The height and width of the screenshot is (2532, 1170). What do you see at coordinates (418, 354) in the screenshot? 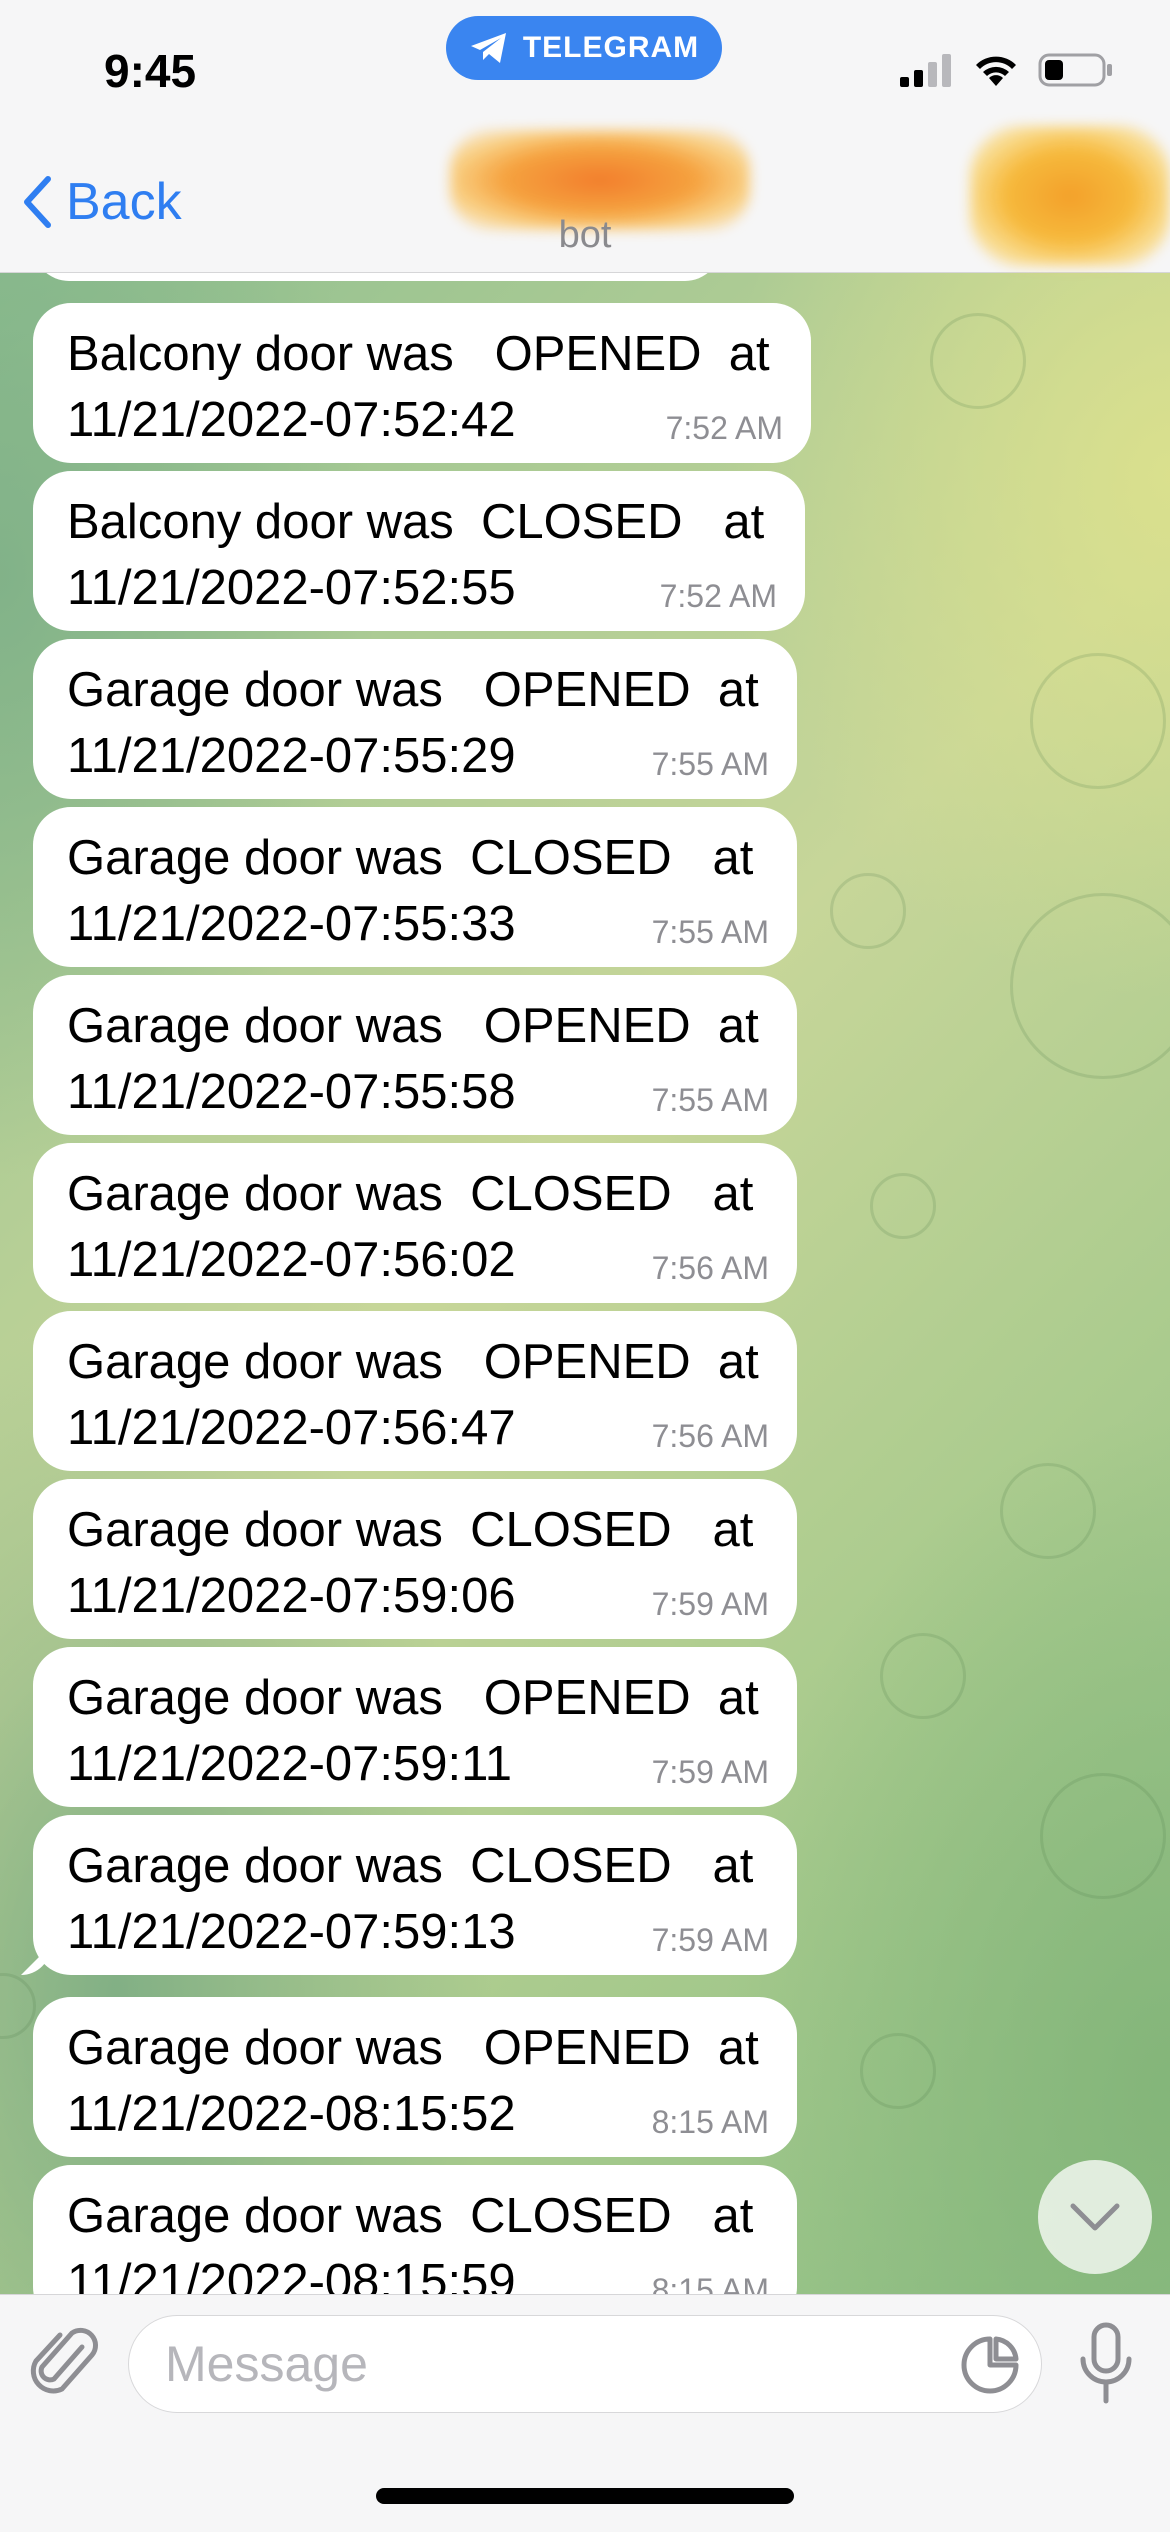
I see `message-text-line: Balcony door was OPENED at` at bounding box center [418, 354].